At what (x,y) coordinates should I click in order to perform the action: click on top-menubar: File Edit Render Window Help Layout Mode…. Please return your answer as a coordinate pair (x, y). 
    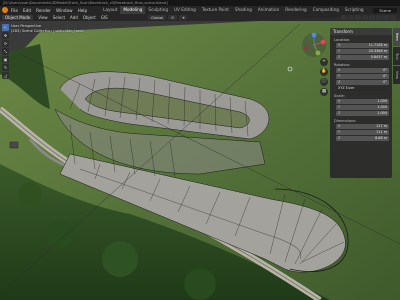
    Looking at the image, I should click on (200, 10).